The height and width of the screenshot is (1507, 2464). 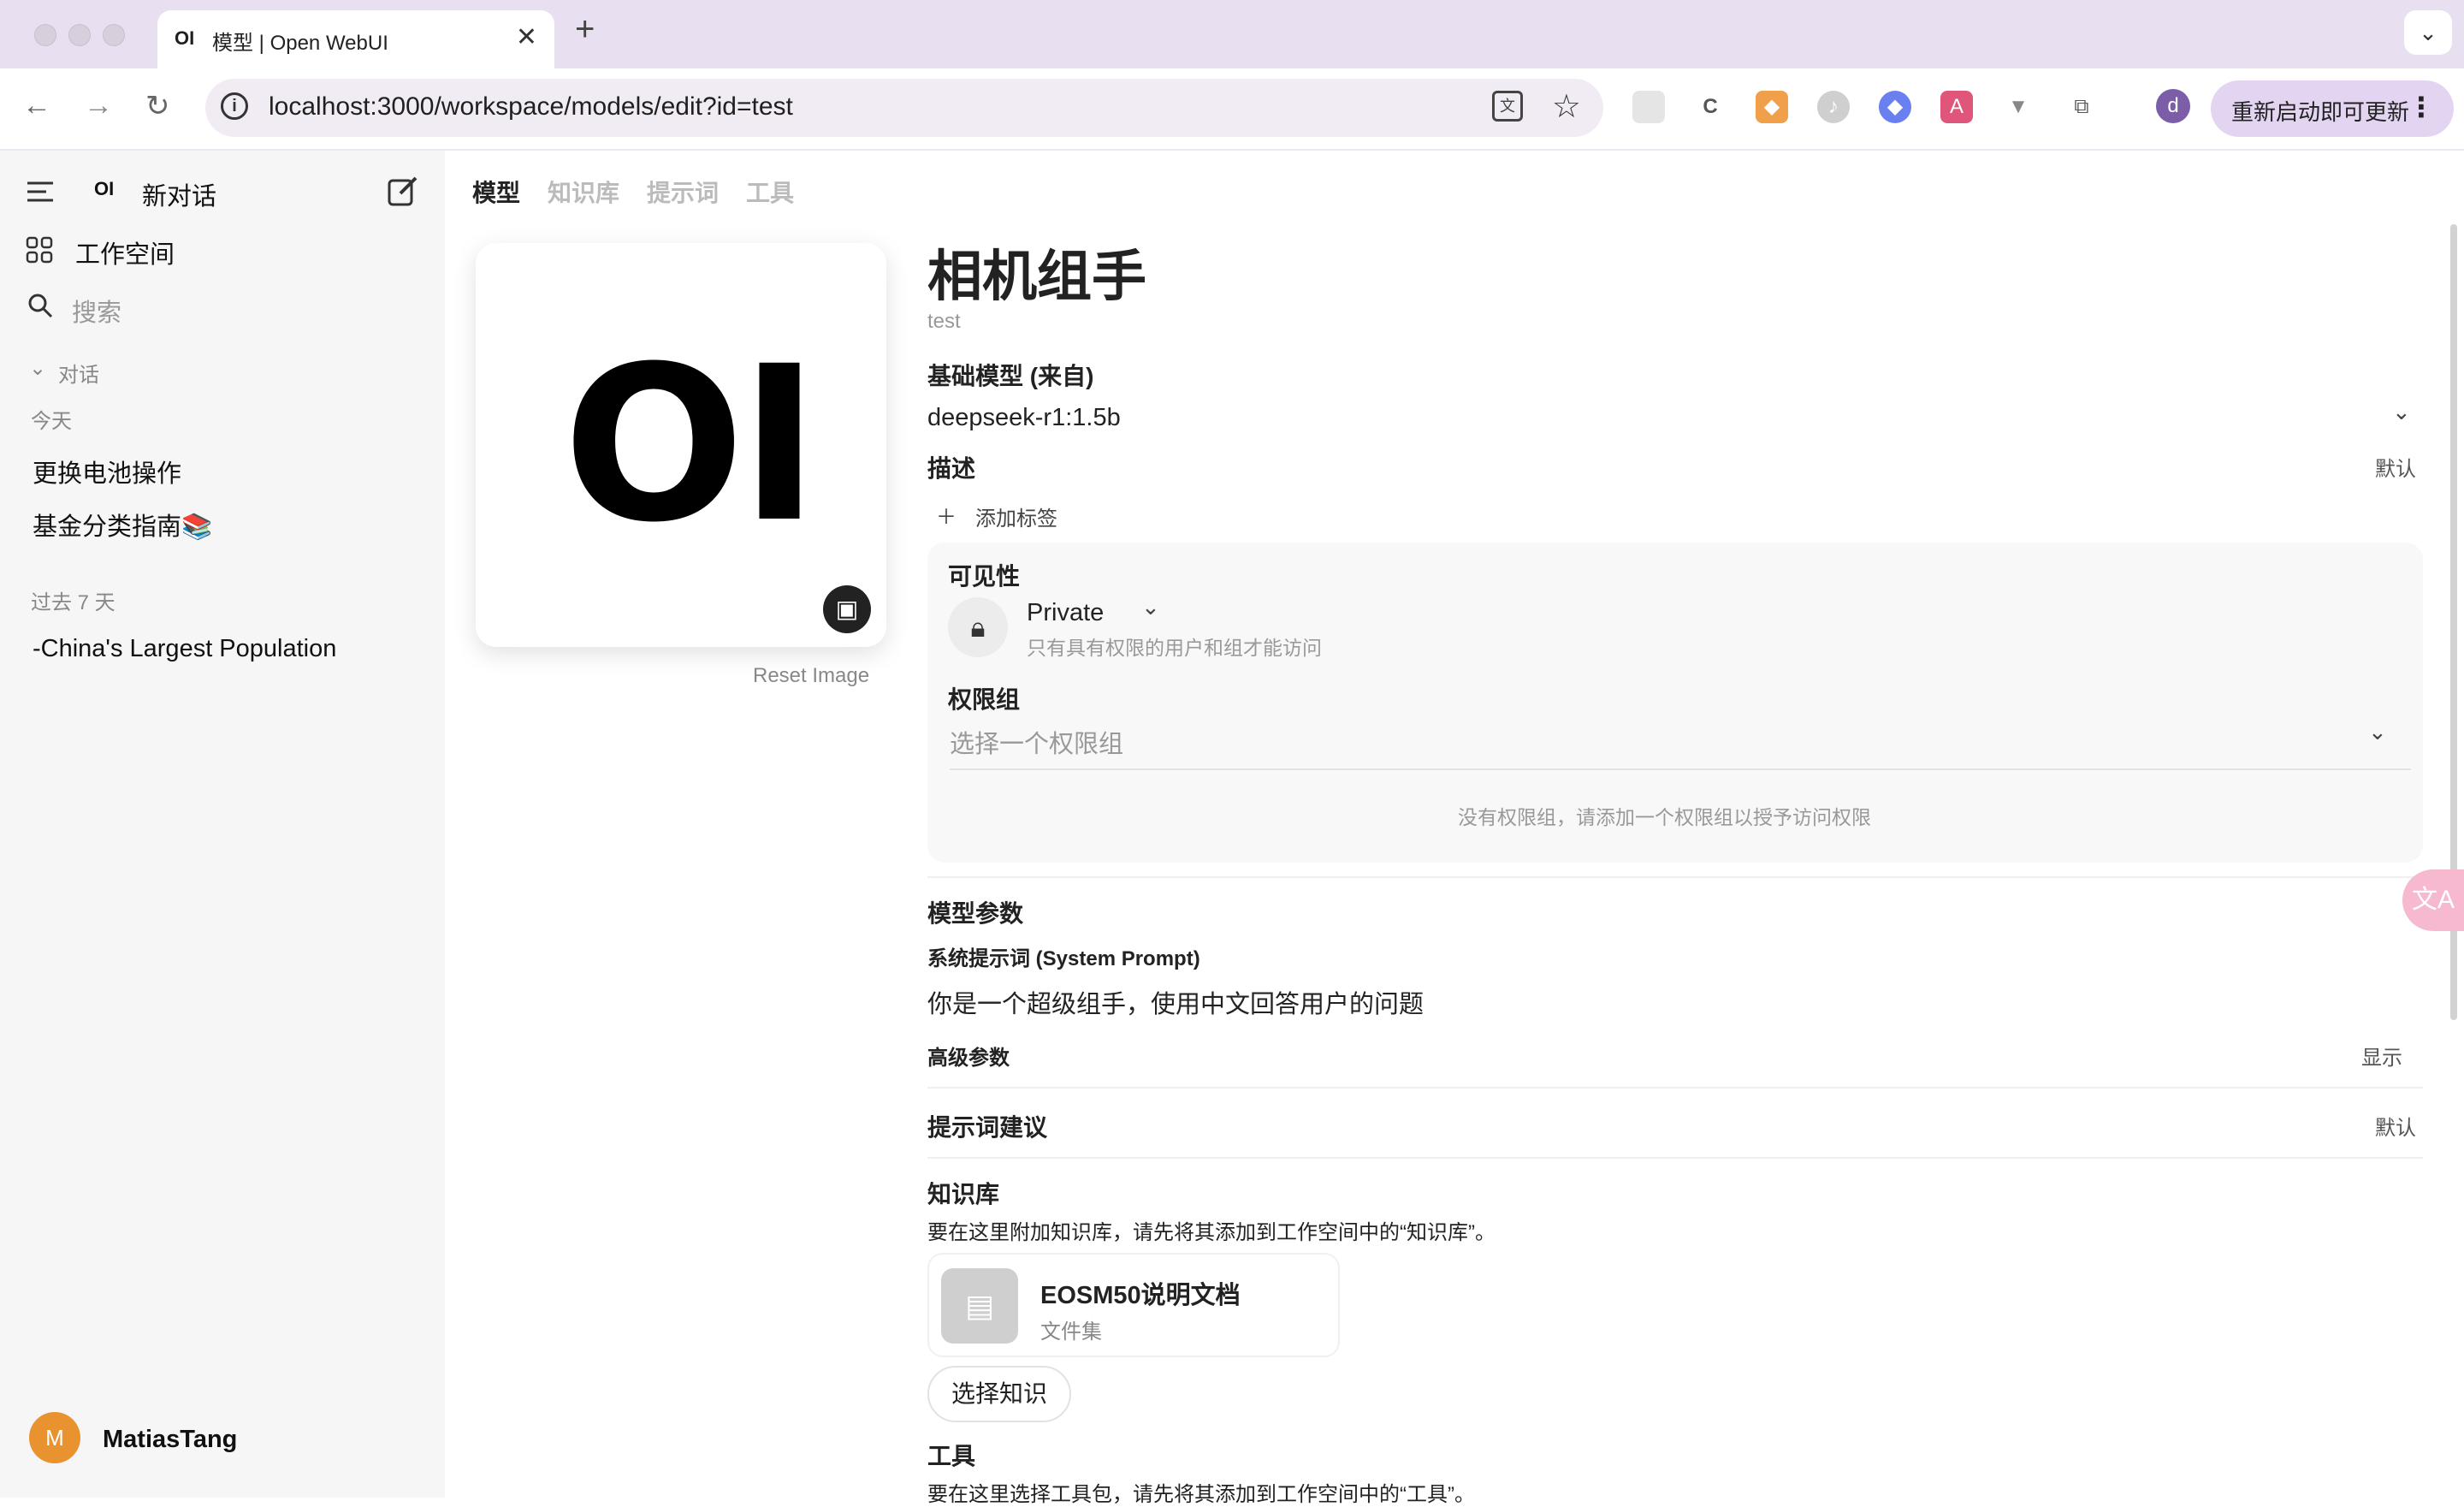 I want to click on floating-translate-icon: 文A, so click(x=2433, y=900).